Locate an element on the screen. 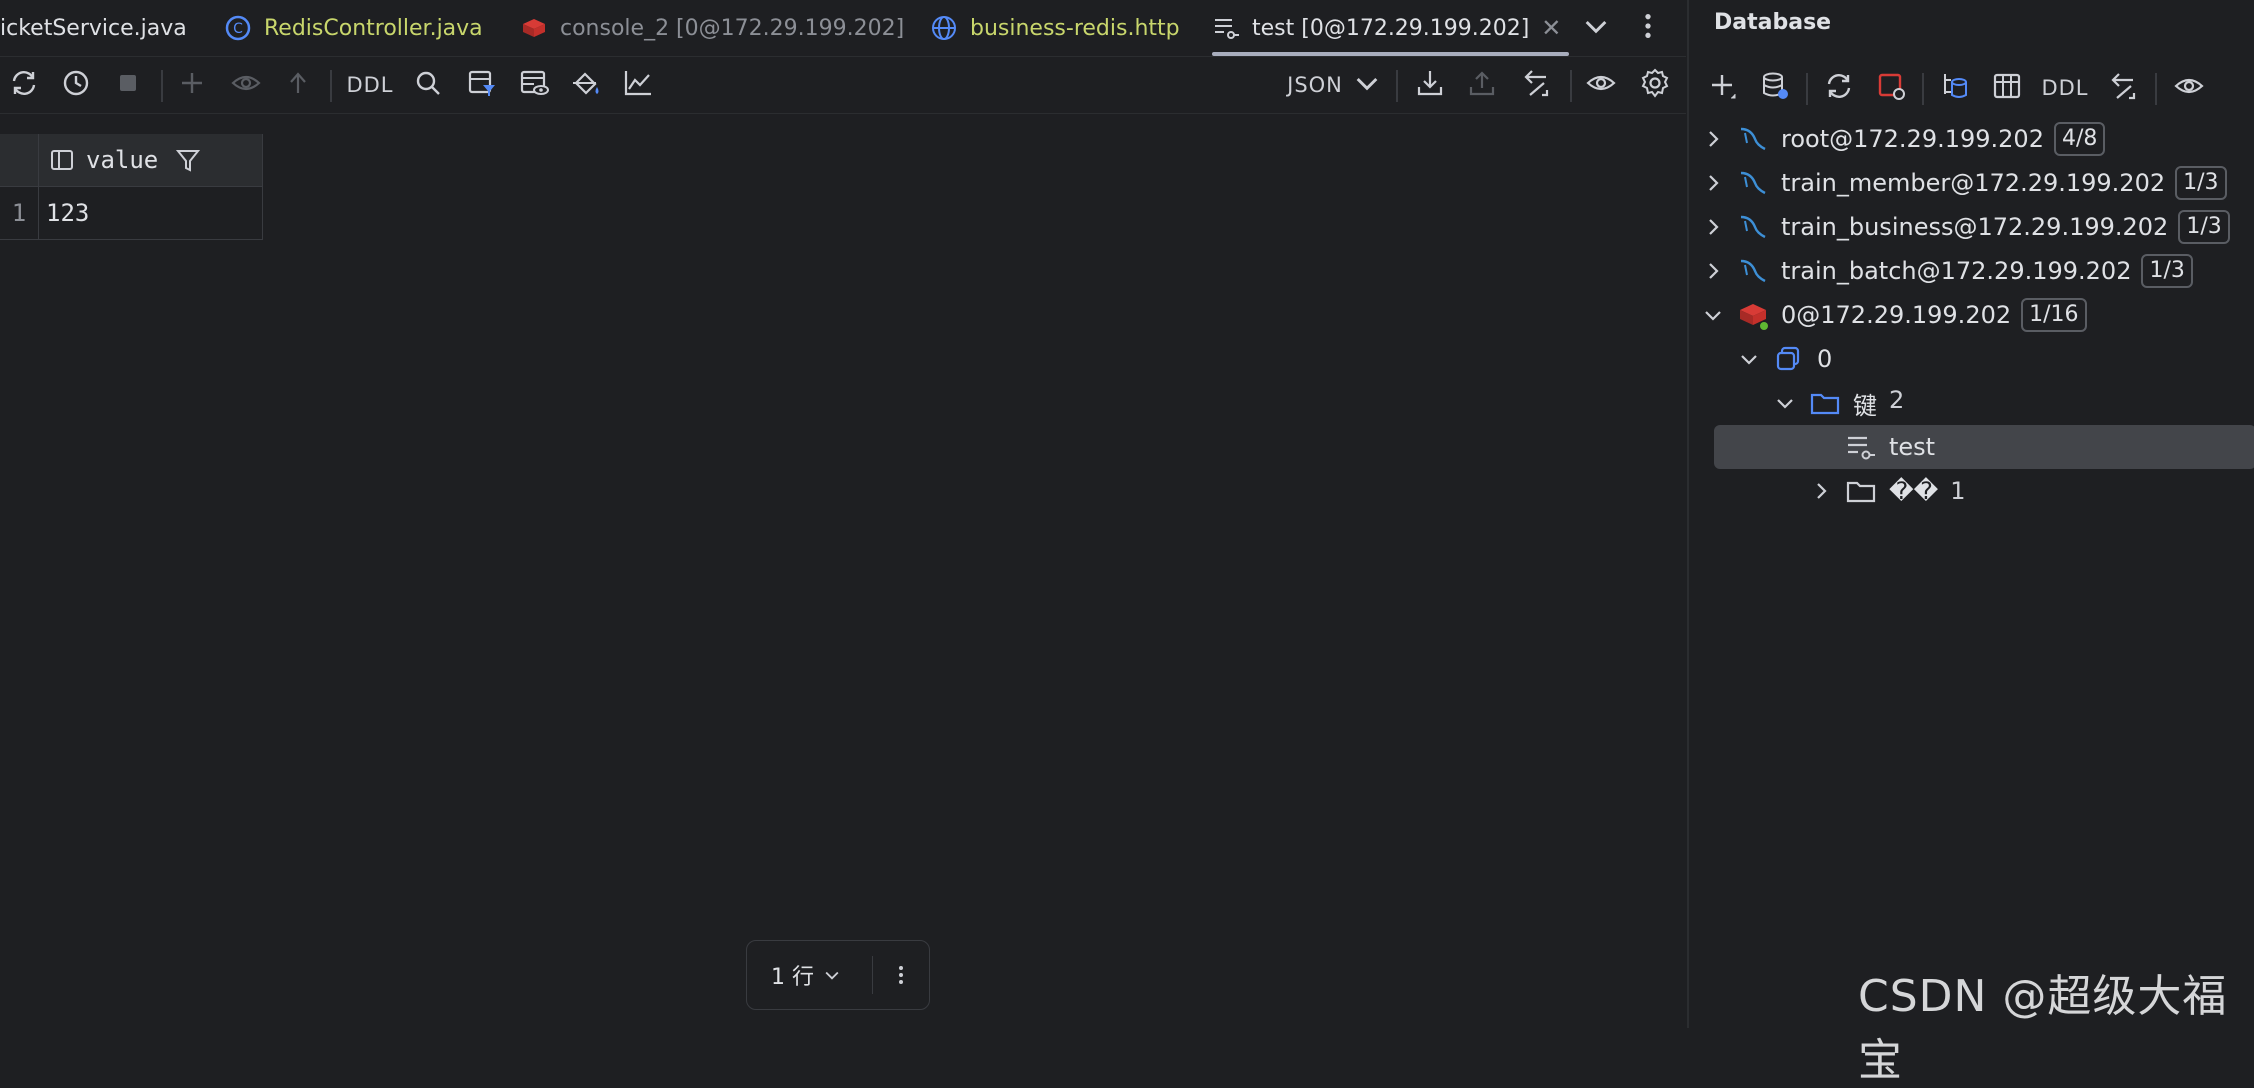  rows-per-page-label: 1 行 is located at coordinates (792, 977).